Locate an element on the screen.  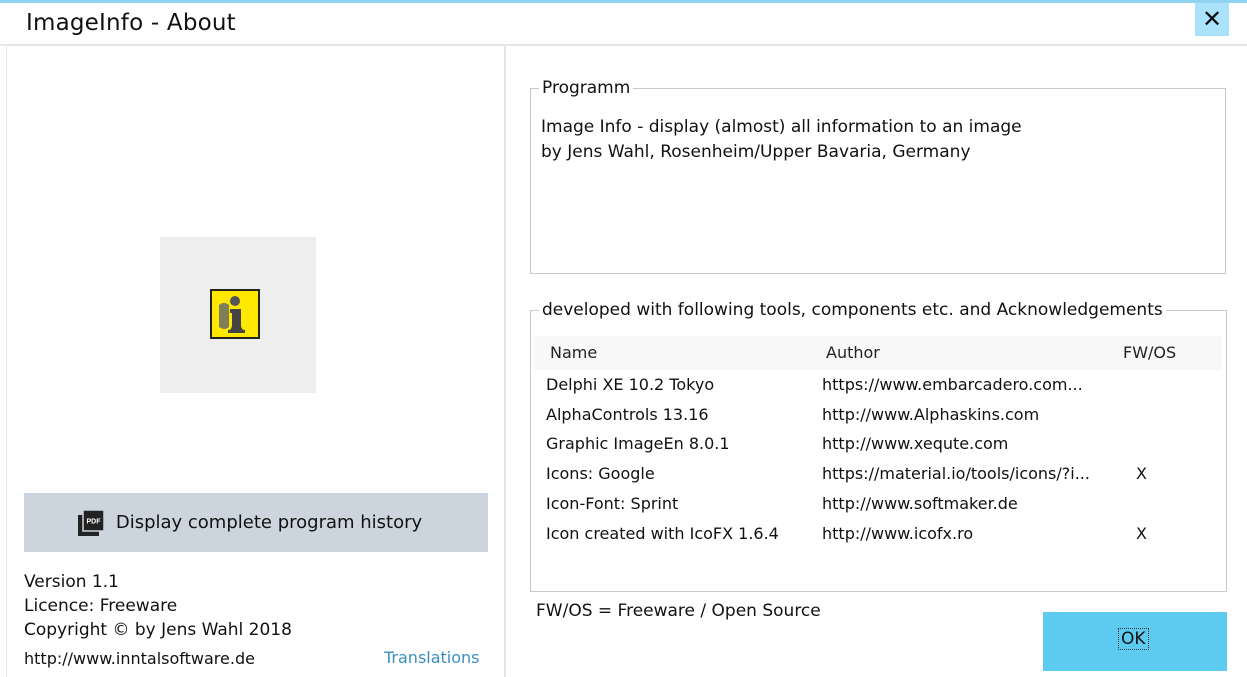
website-link: http://www.inntalsoftware.de is located at coordinates (139, 658).